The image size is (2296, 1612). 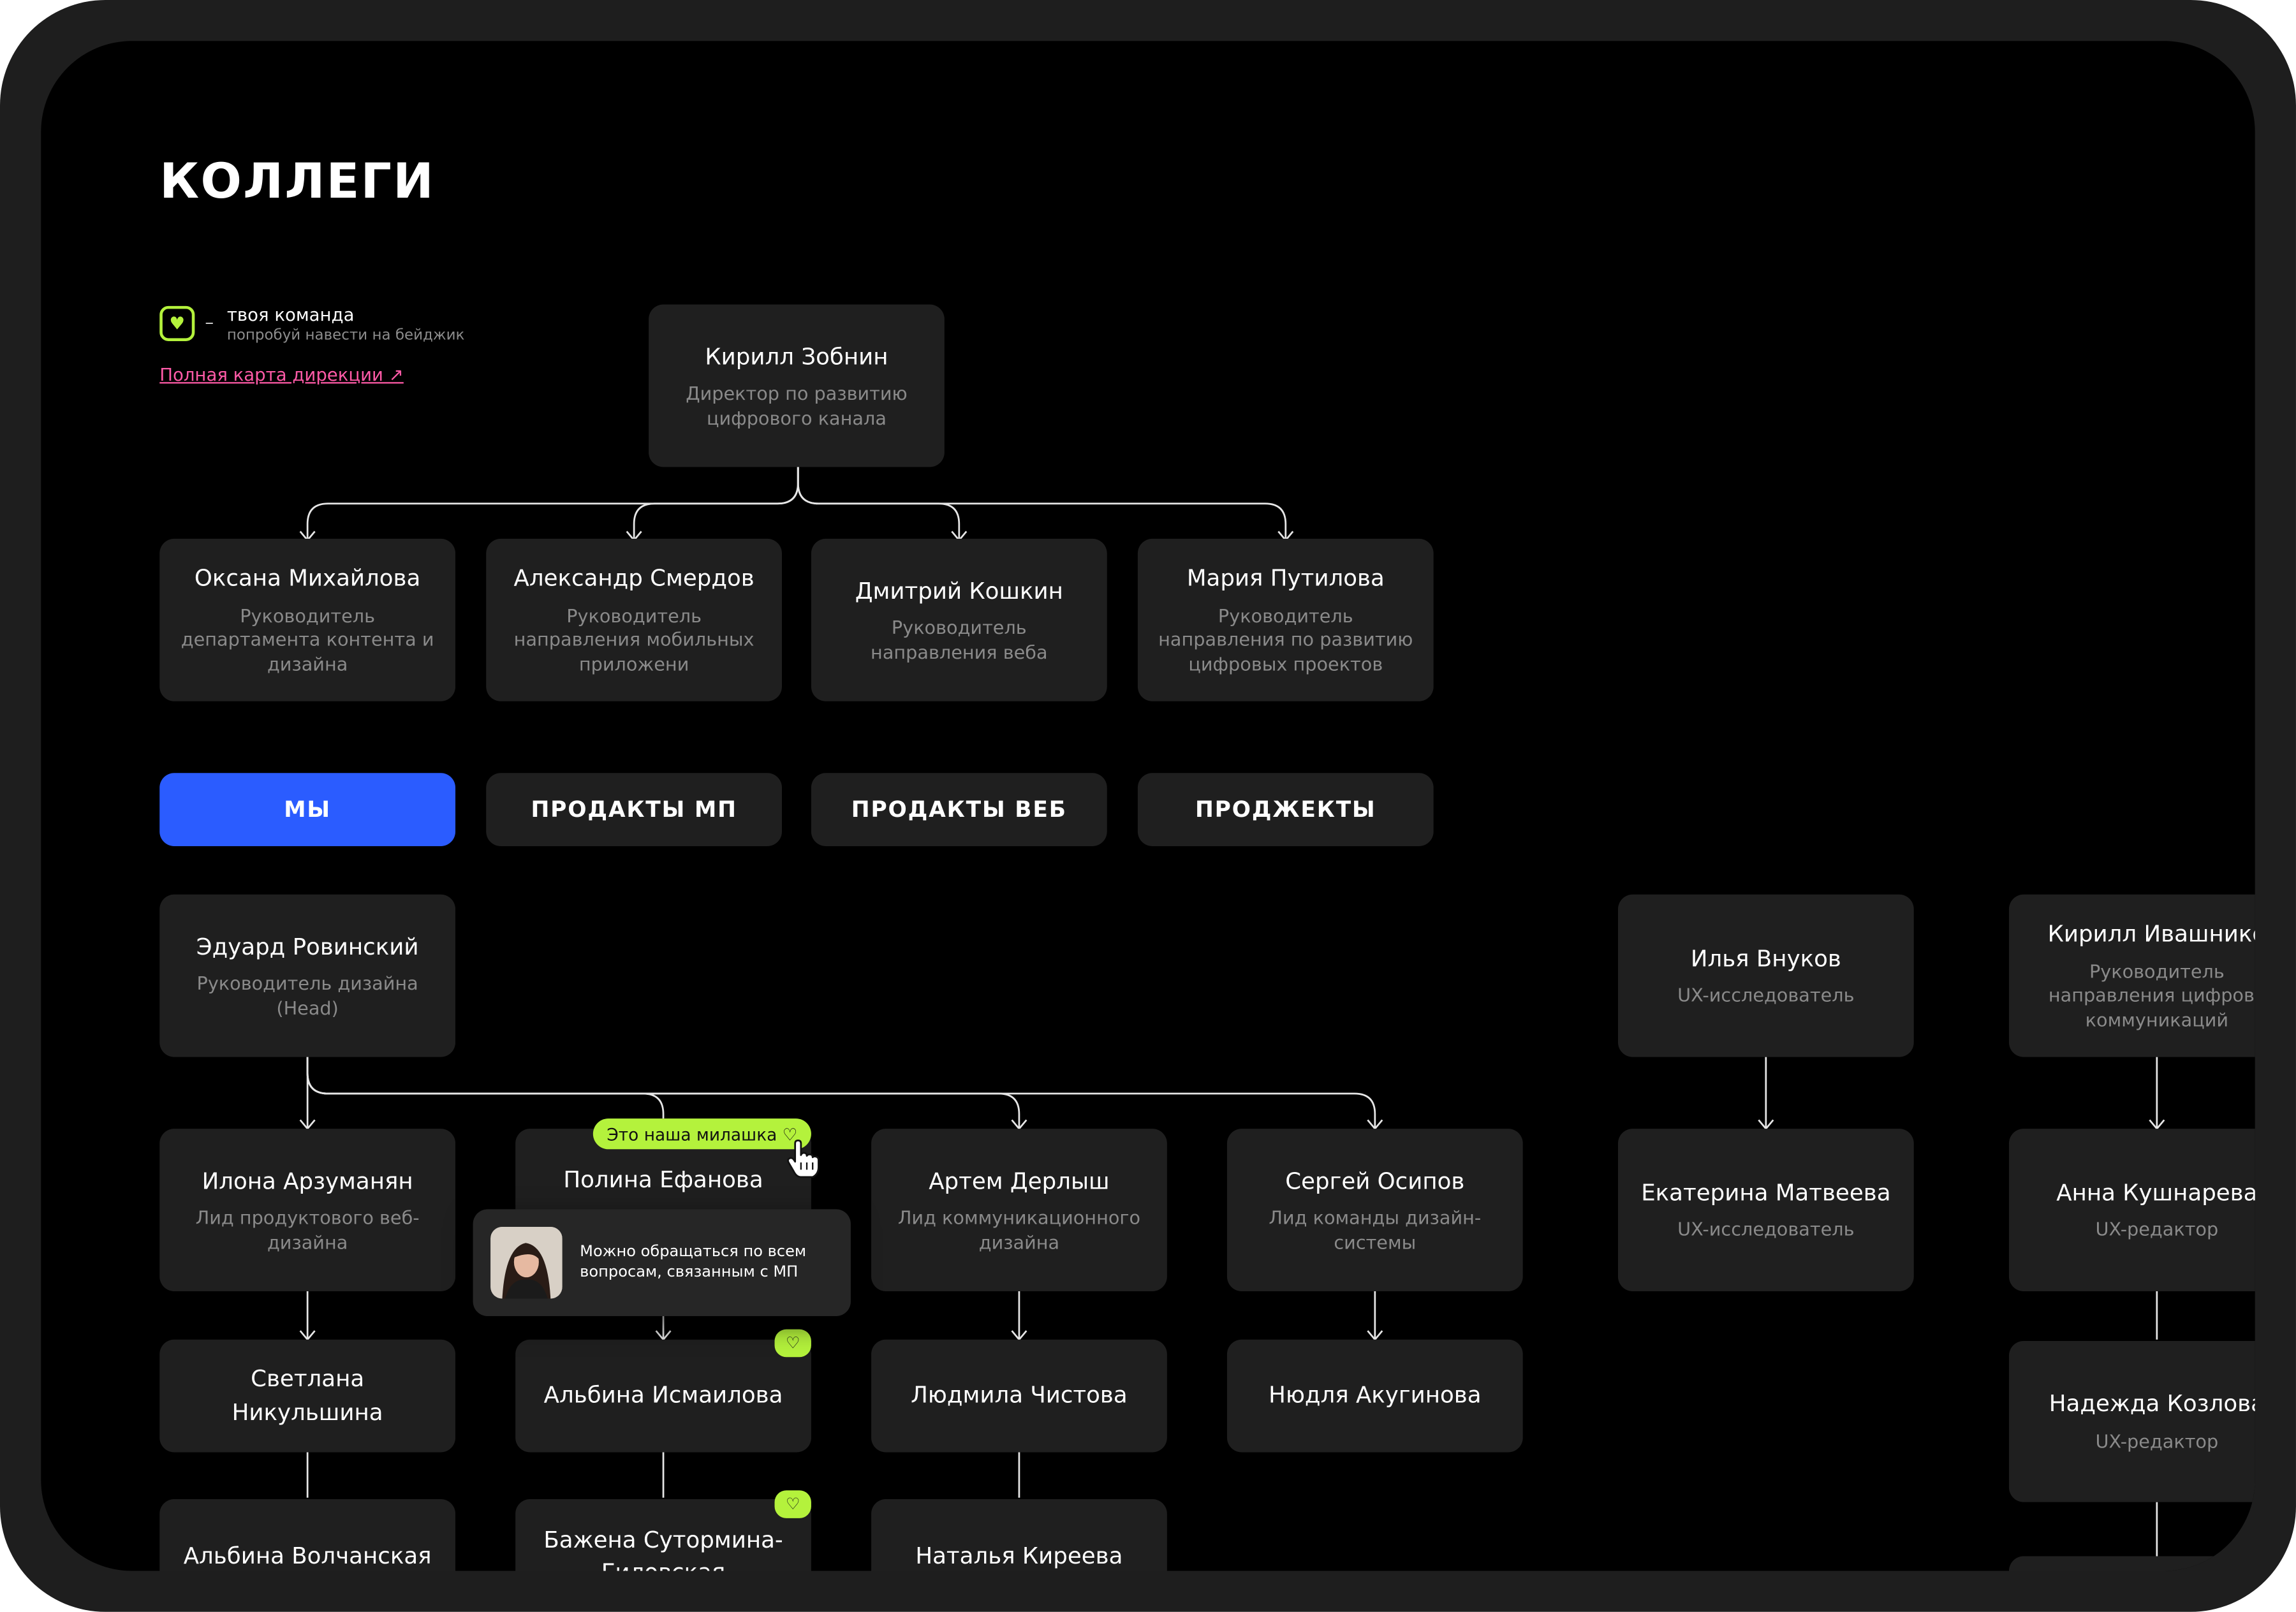 What do you see at coordinates (803, 1158) in the screenshot?
I see `hand-cursor-icon` at bounding box center [803, 1158].